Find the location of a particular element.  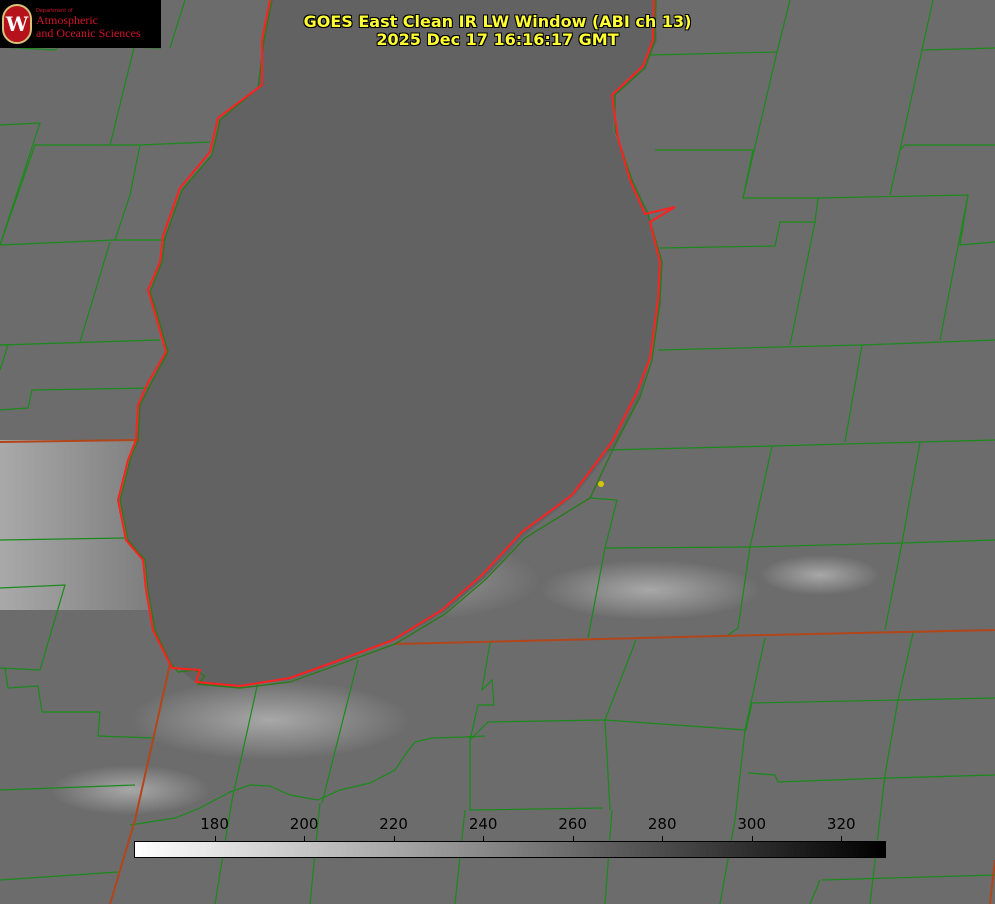

image-timestamp: 2025 Dec 17 16:16:17 GMT is located at coordinates (497, 39).